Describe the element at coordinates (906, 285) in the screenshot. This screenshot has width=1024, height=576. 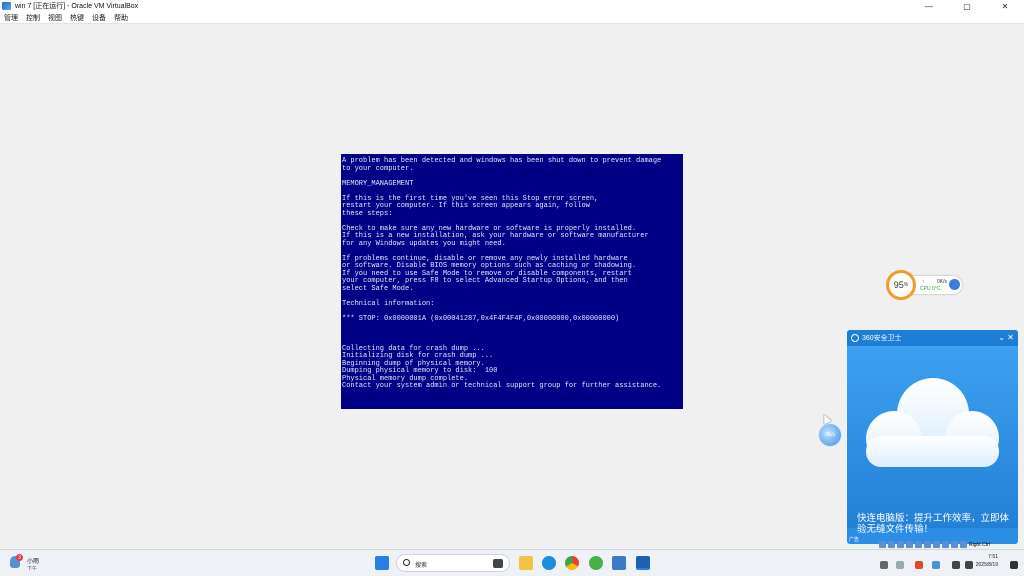
I see `percent-unit: %` at that location.